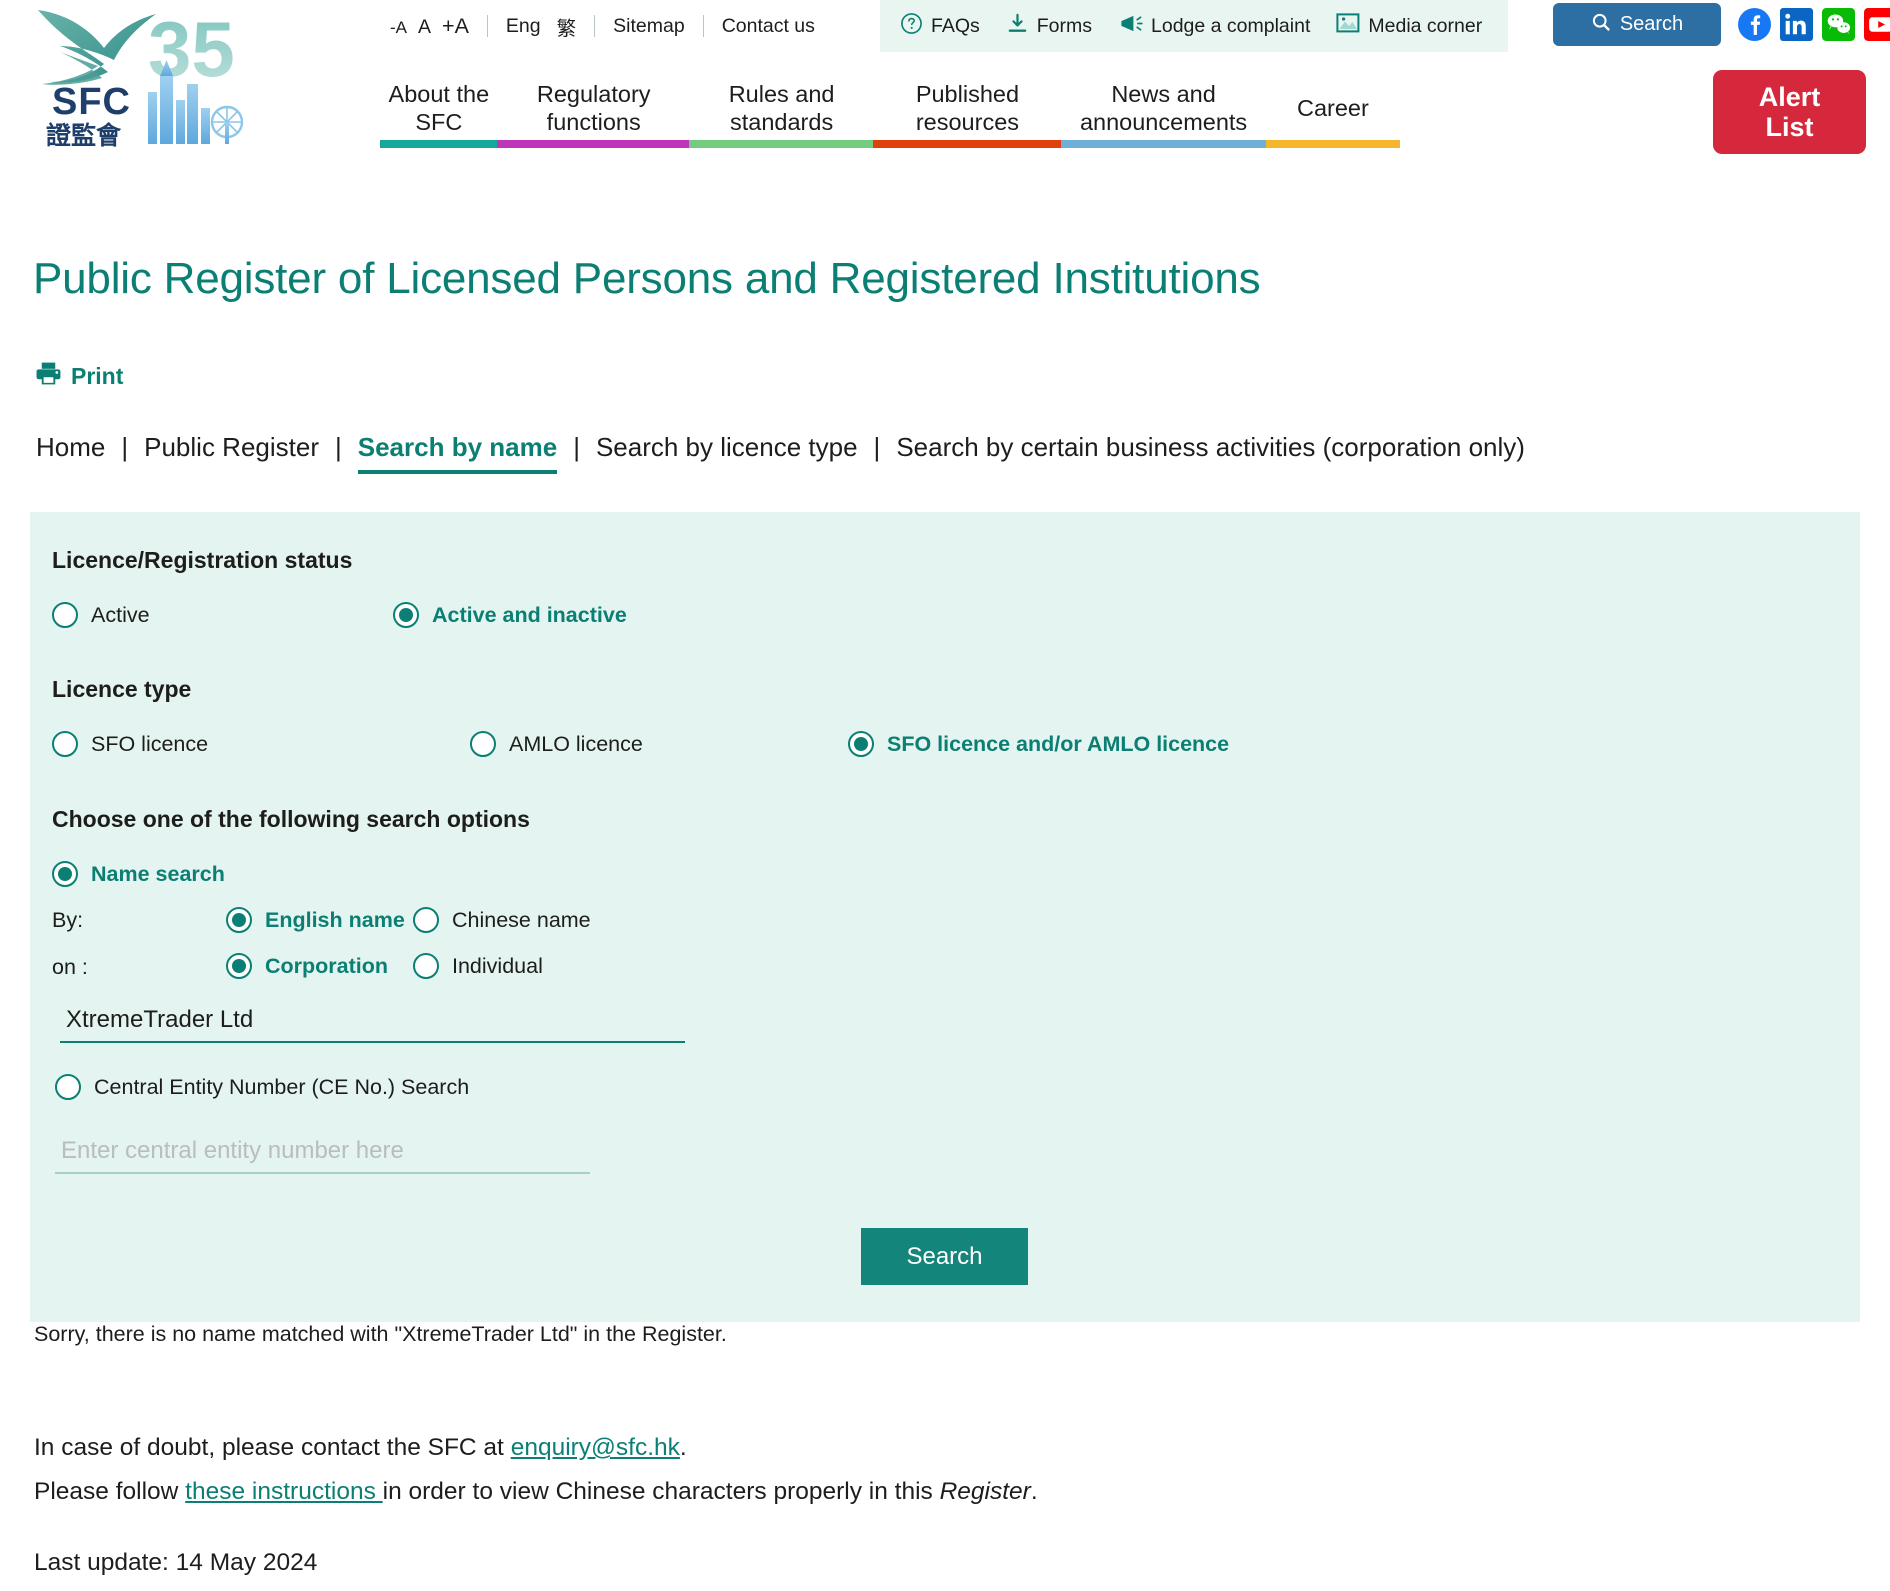  Describe the element at coordinates (327, 965) in the screenshot. I see `radio-label: Corporation` at that location.